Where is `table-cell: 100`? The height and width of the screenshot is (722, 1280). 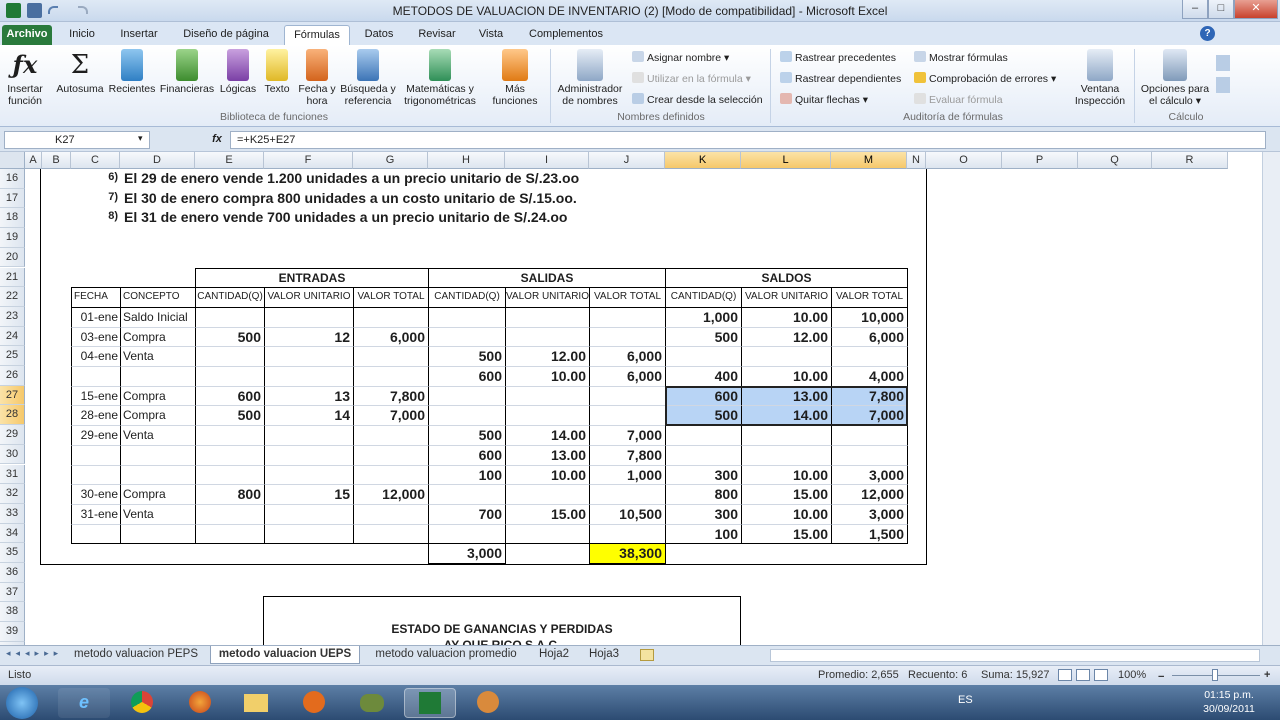
table-cell: 100 is located at coordinates (467, 475).